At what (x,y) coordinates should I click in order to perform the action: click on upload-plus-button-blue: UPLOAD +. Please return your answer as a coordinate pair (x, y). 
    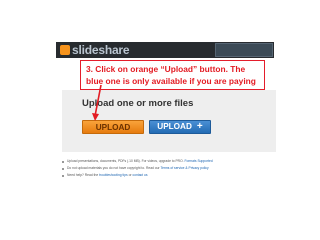
    Looking at the image, I should click on (180, 127).